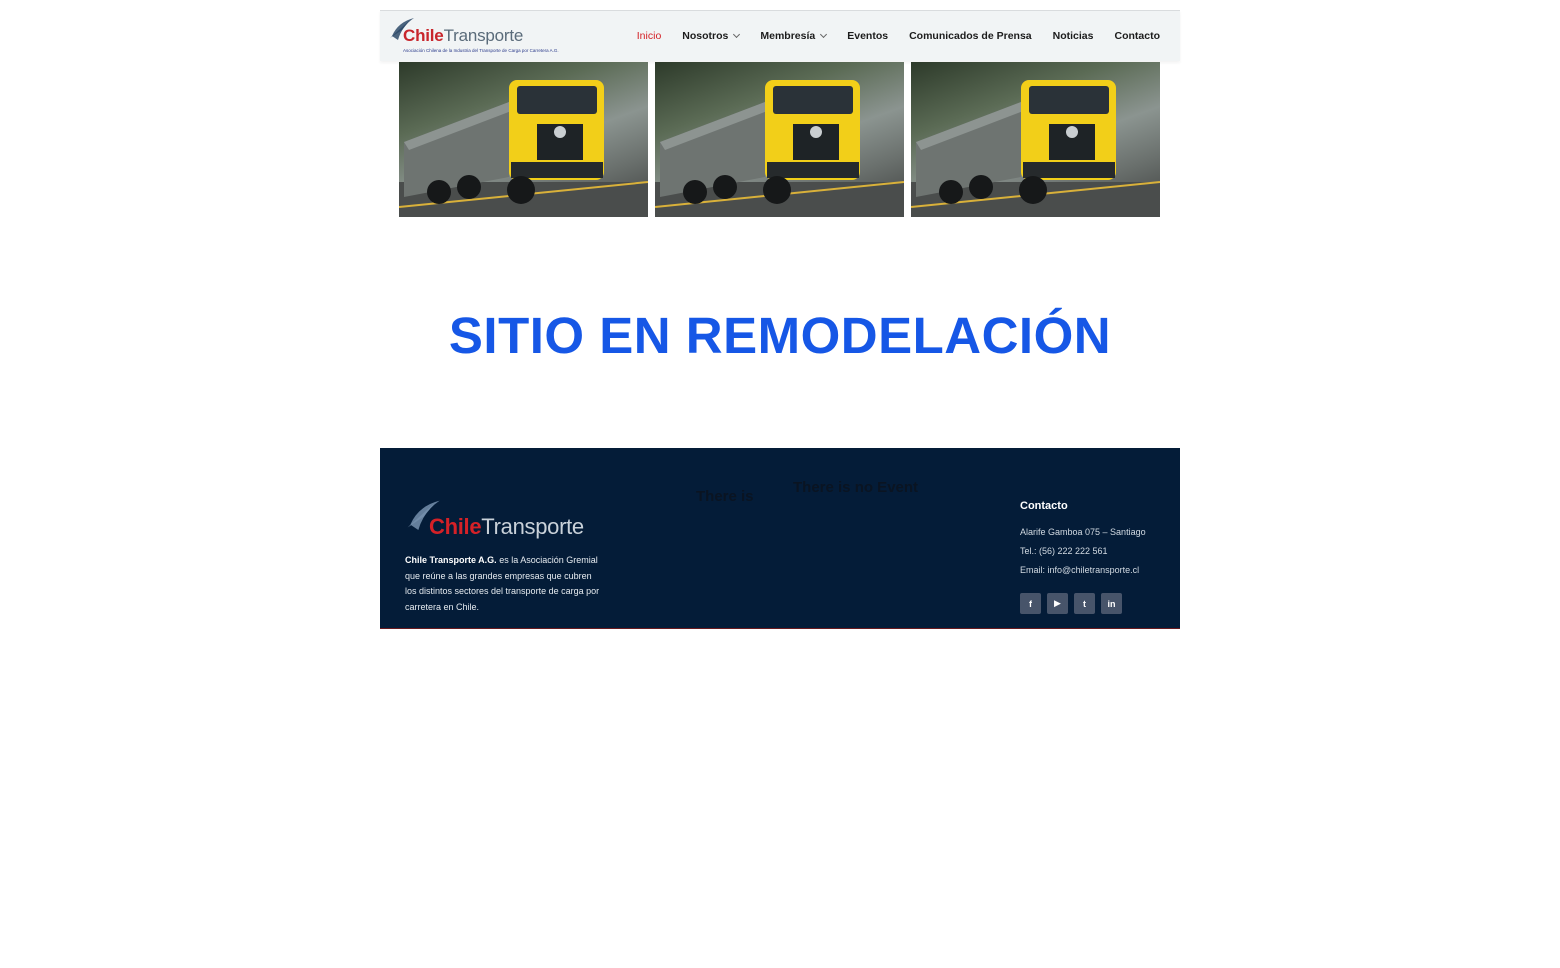 This screenshot has width=1560, height=968. Describe the element at coordinates (1084, 603) in the screenshot. I see `twitter-icon: t` at that location.